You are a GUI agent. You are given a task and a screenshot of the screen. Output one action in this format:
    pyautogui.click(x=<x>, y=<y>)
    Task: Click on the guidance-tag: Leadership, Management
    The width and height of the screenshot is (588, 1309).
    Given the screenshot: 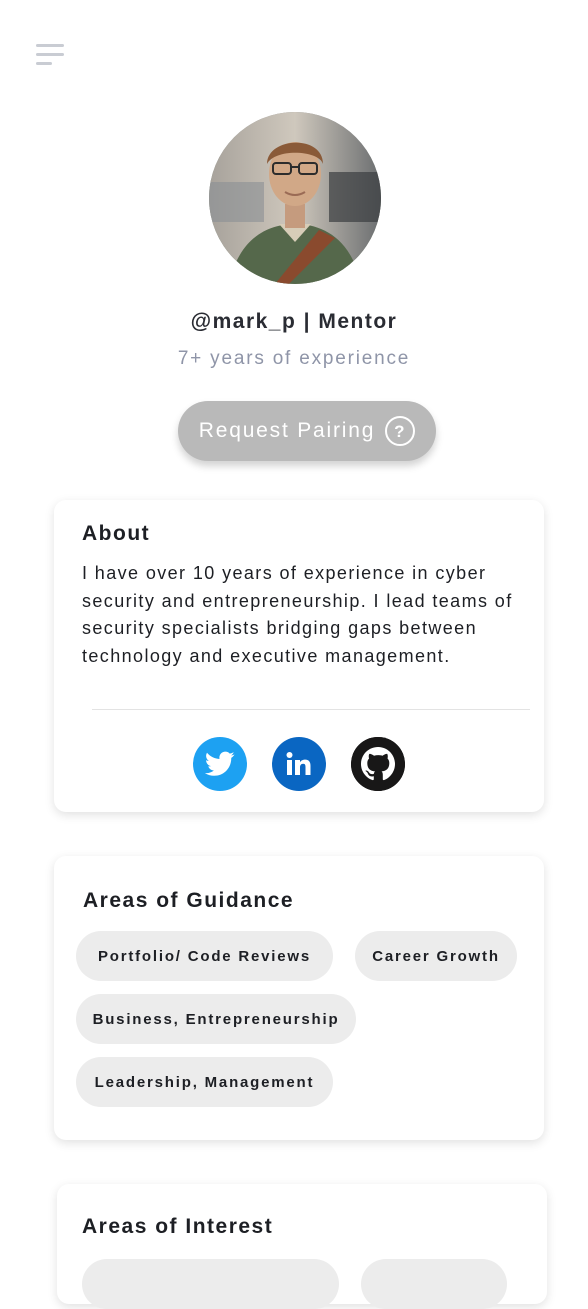 What is the action you would take?
    pyautogui.click(x=204, y=1082)
    